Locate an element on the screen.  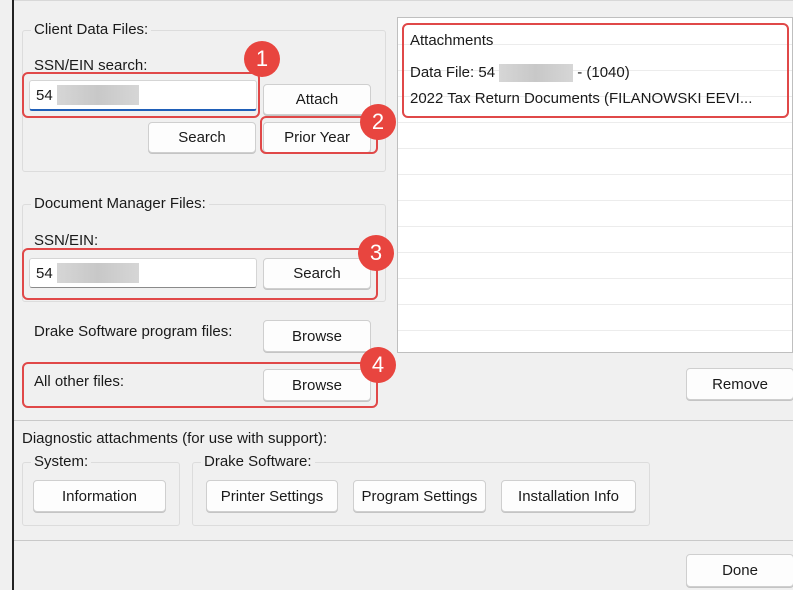
done-button: Done is located at coordinates (739, 570).